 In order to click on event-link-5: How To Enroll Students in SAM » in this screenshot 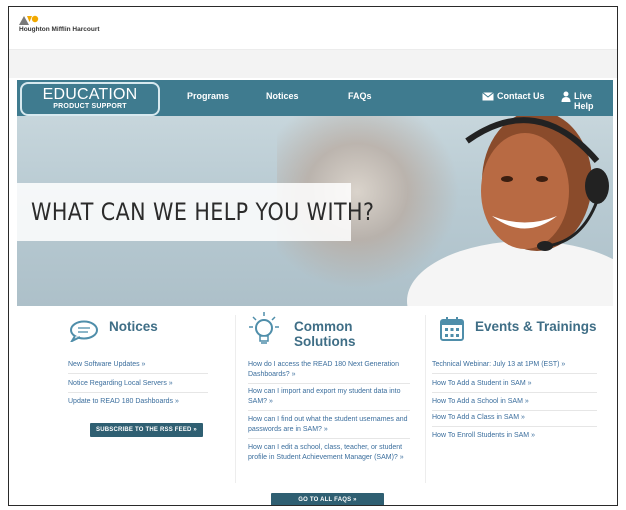, I will do `click(483, 436)`.